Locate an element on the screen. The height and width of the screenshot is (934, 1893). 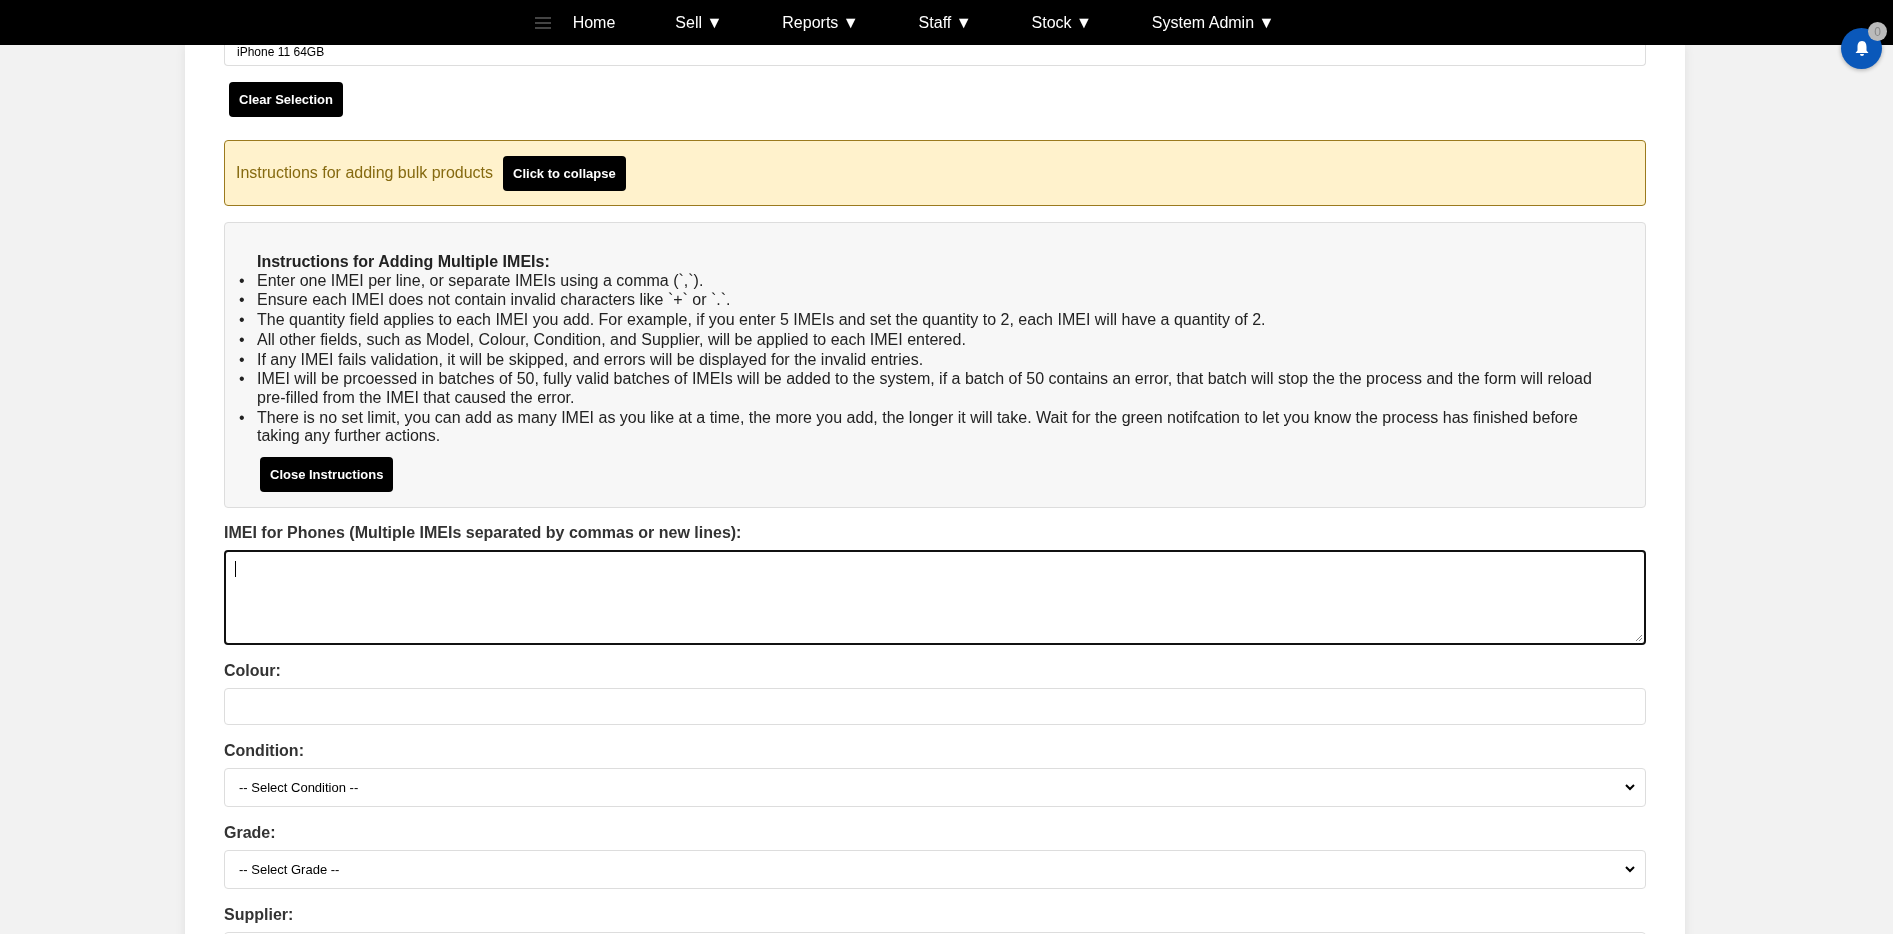
instruction-item: The quantity field applies to each IMEI you add. For example, if you enter 5 IMEIs and set the quantity to 2, each IMEI will have a quantity of 2. is located at coordinates (761, 321).